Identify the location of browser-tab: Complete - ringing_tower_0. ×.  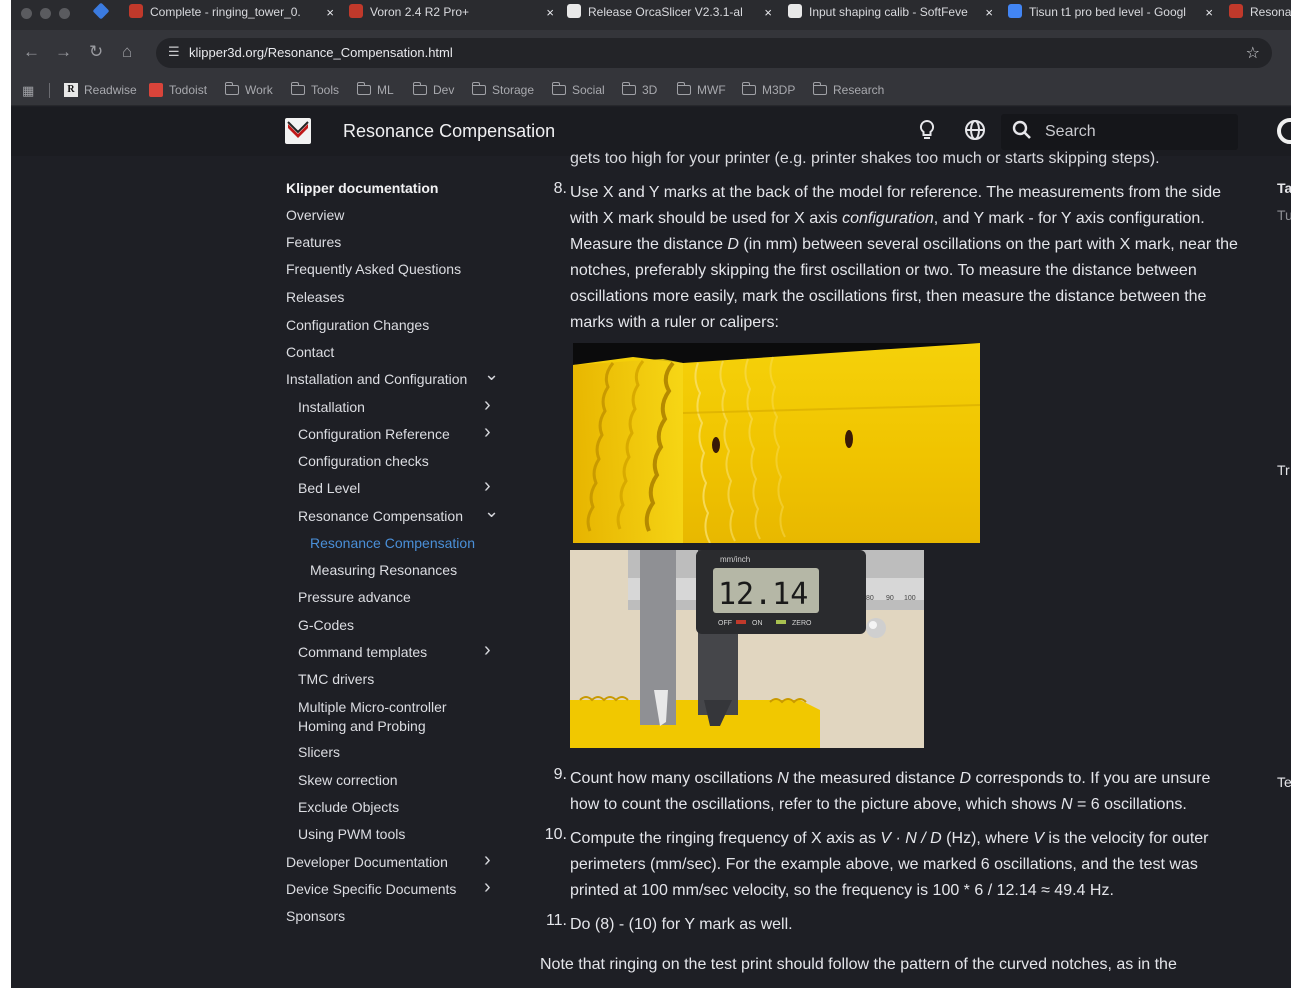
(231, 15).